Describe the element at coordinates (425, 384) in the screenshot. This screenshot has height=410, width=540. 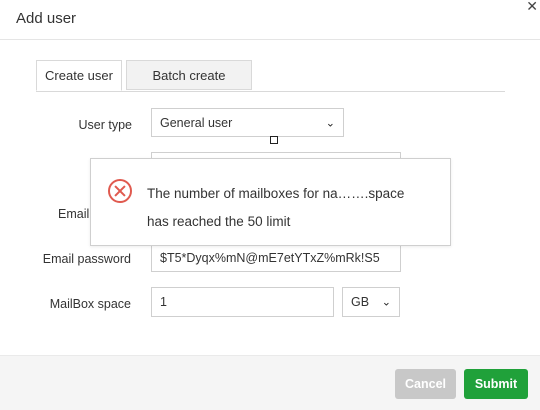
I see `cancel-button: Cancel` at that location.